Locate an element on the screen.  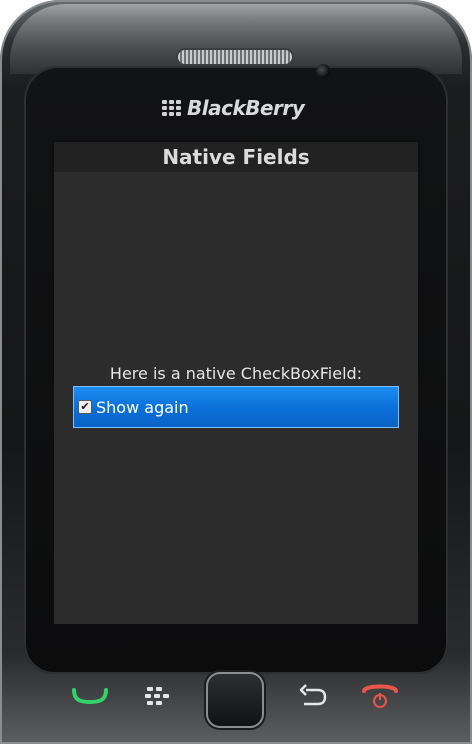
title-bar: Native Fields is located at coordinates (236, 157).